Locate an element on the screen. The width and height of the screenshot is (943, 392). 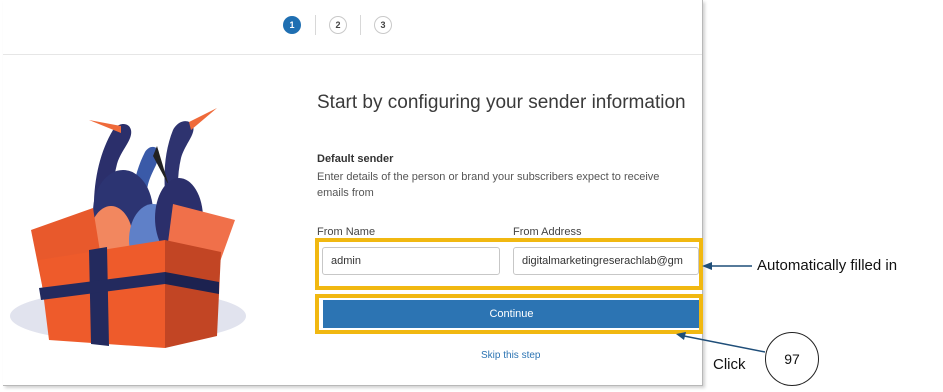
fields-arrow-head is located at coordinates (707, 266).